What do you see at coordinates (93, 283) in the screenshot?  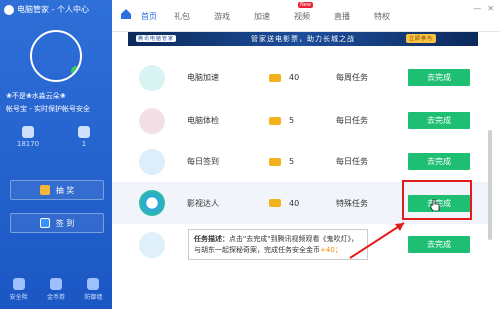 I see `firewall-icon` at bounding box center [93, 283].